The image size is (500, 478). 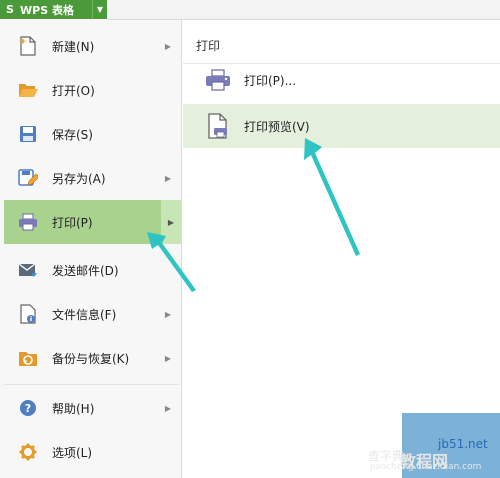 What do you see at coordinates (99, 9) in the screenshot?
I see `triangle-down-icon: ▼` at bounding box center [99, 9].